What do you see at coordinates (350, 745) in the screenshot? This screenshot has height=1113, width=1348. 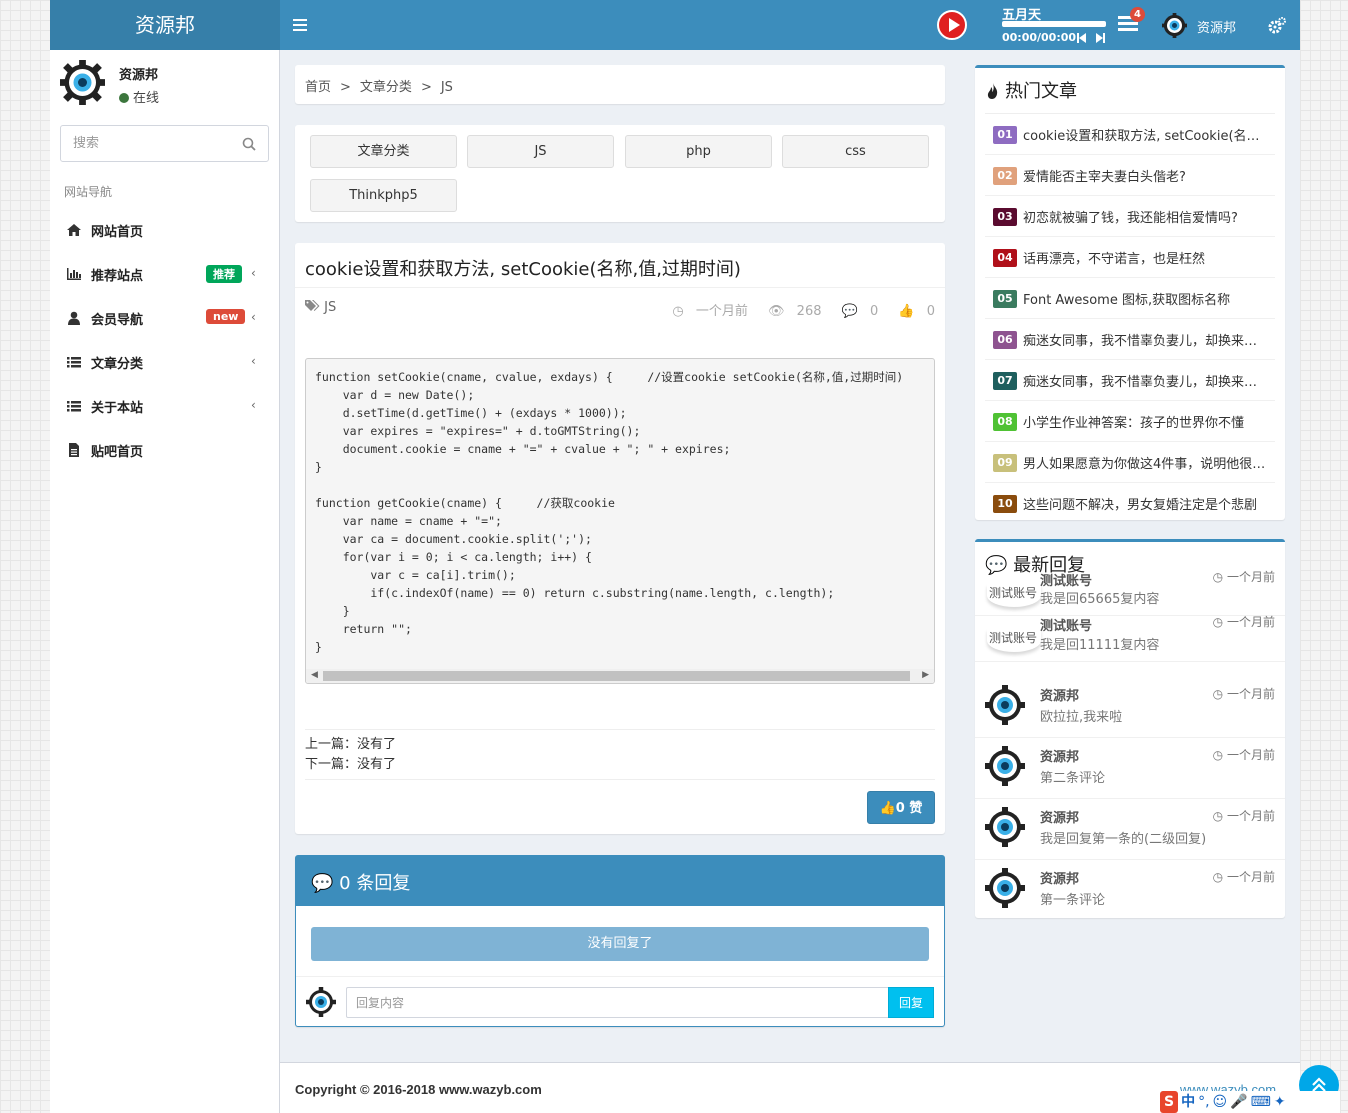 I see `prev-article-link: 上一篇：没有了` at bounding box center [350, 745].